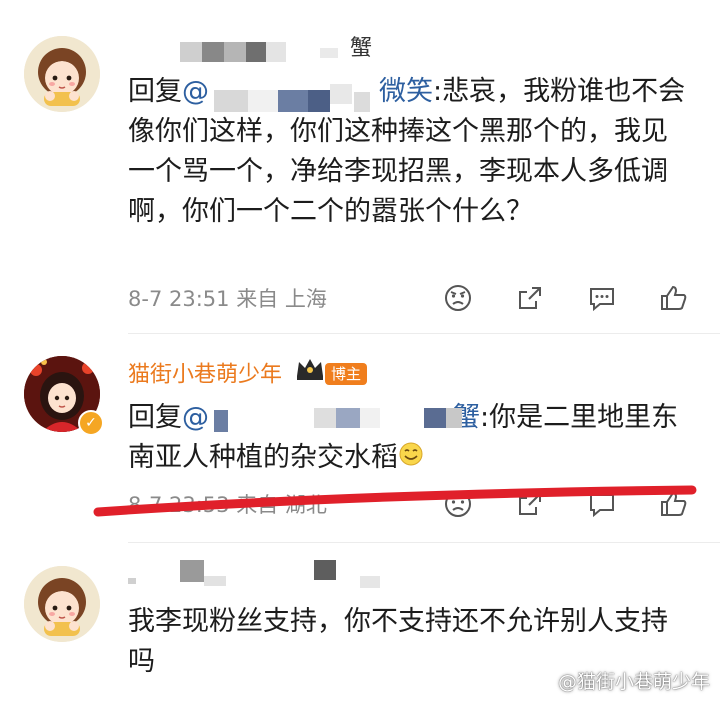  What do you see at coordinates (310, 373) in the screenshot?
I see `crown-badge-icon` at bounding box center [310, 373].